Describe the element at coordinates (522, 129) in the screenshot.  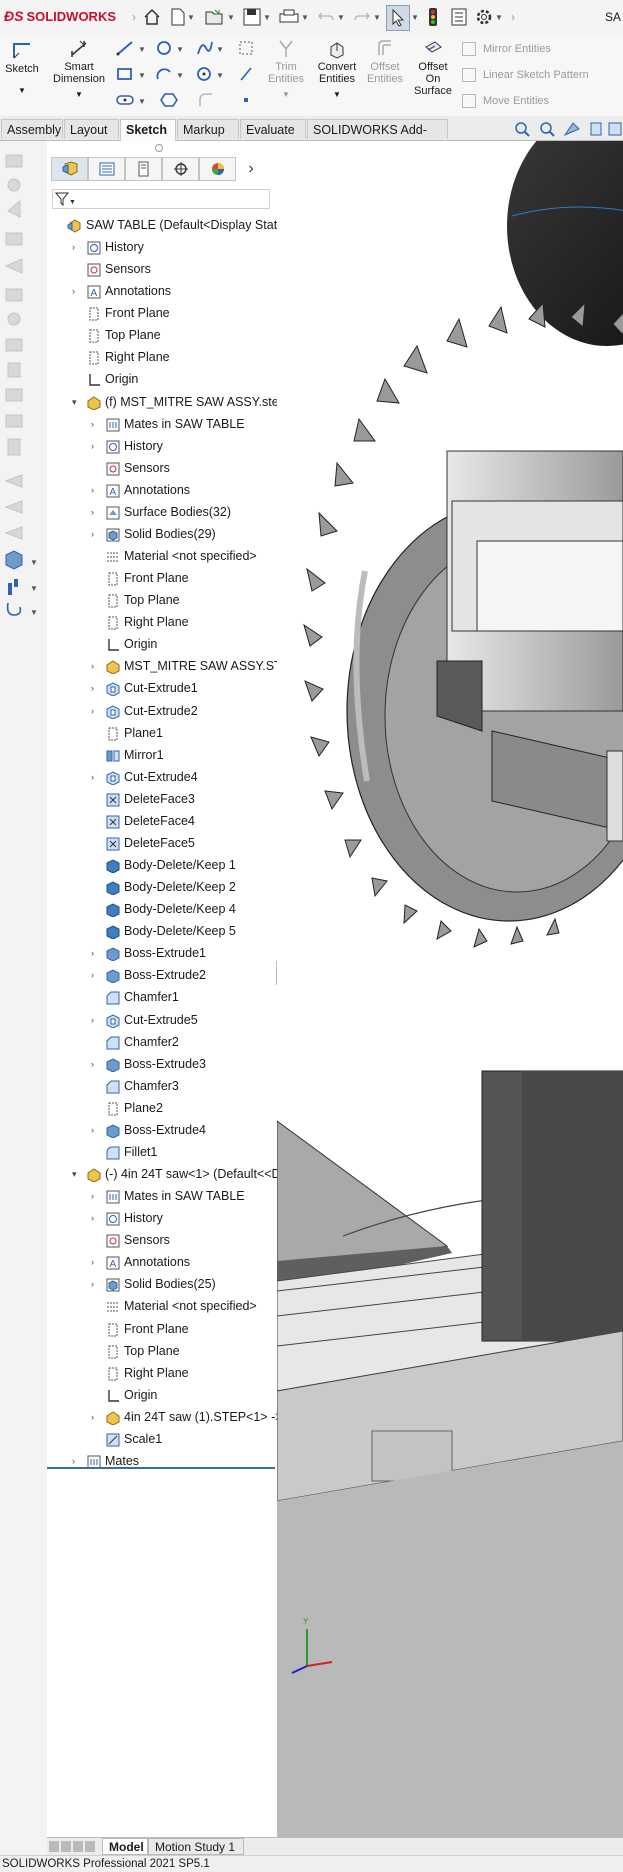
I see `zoom-to-fit-icon` at that location.